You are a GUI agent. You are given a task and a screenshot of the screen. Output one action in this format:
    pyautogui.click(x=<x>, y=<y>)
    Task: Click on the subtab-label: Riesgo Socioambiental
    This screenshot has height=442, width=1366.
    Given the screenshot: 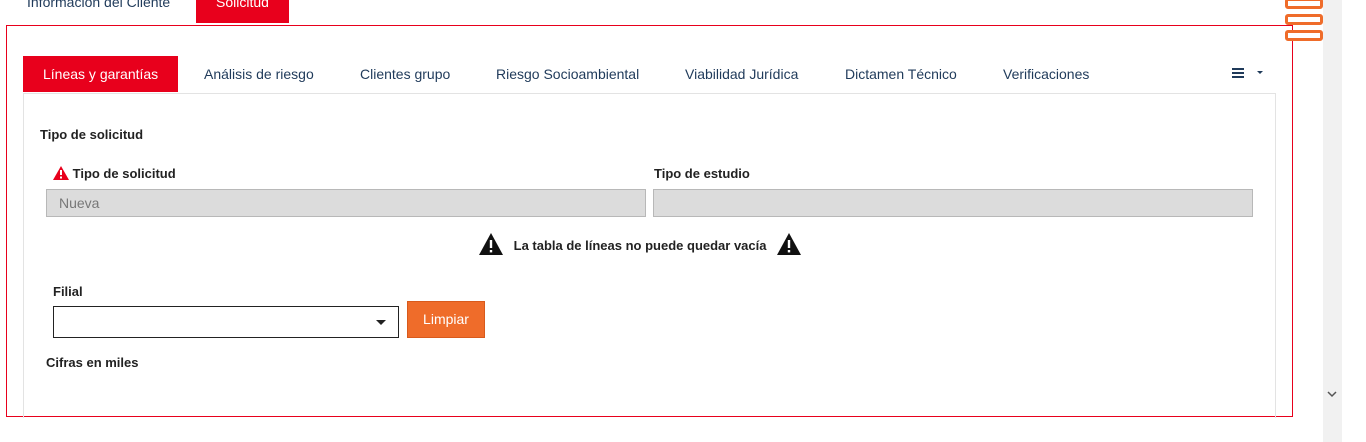 What is the action you would take?
    pyautogui.click(x=568, y=74)
    